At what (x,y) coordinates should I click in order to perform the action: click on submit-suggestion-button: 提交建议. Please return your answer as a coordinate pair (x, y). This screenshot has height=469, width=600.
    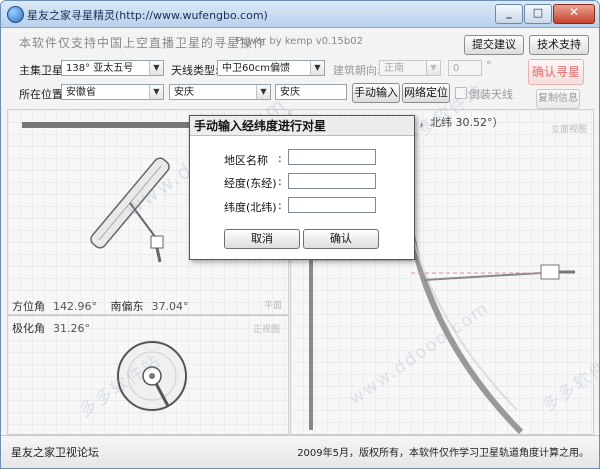
    Looking at the image, I should click on (494, 45).